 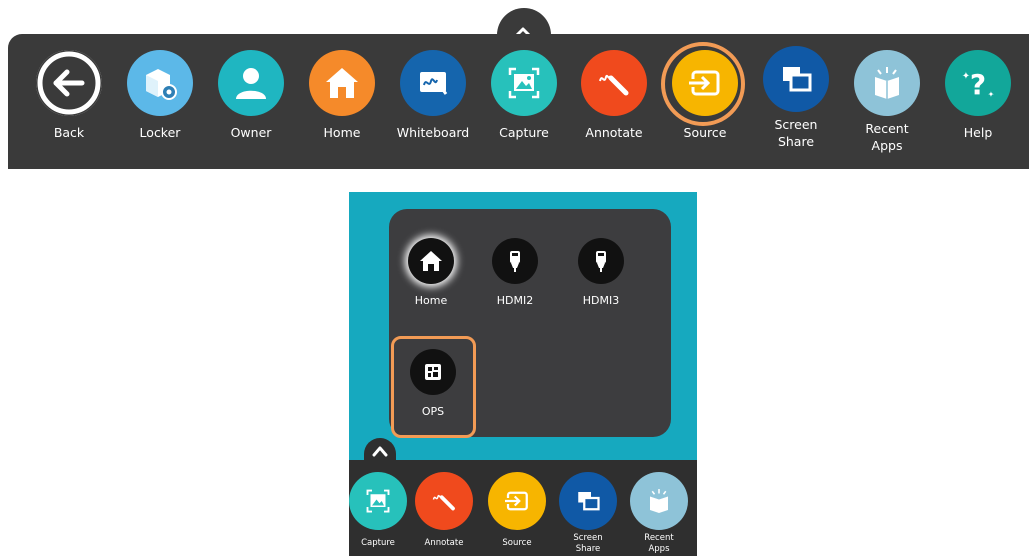 I want to click on screen-share-label: Screen Share, so click(x=796, y=133).